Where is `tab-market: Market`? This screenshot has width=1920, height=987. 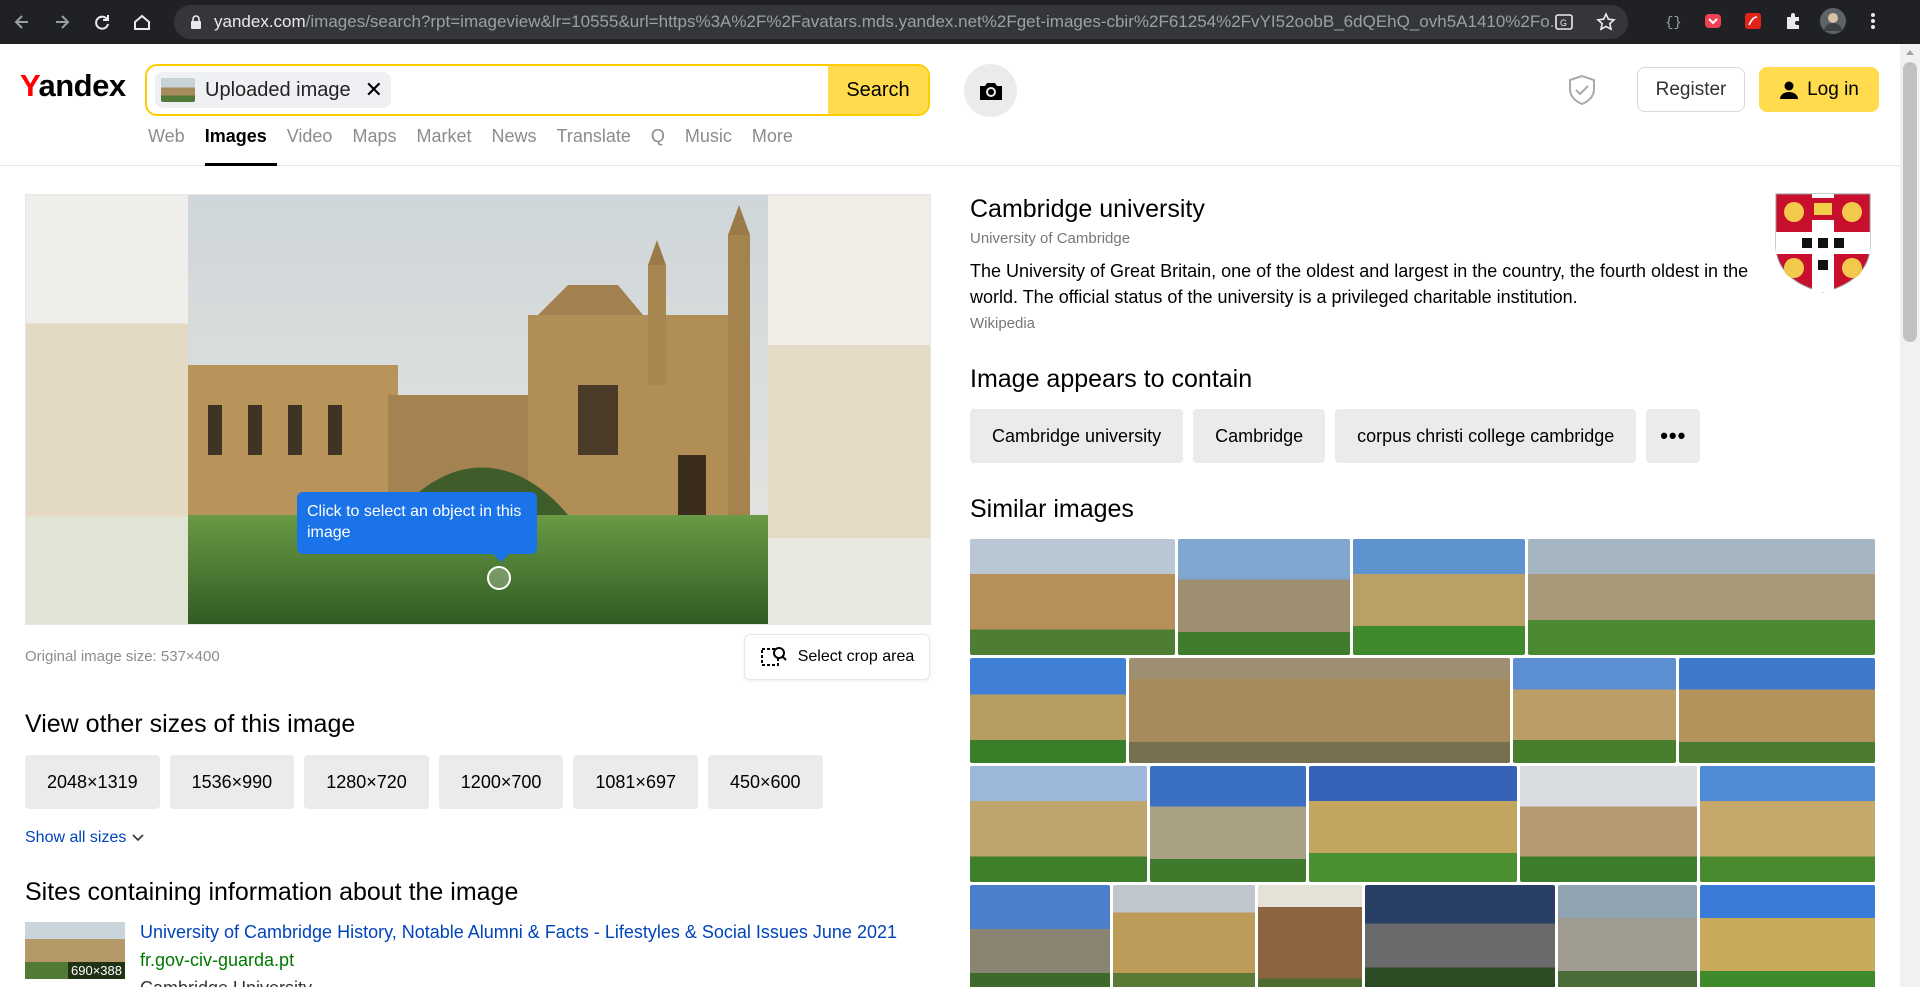 tab-market: Market is located at coordinates (448, 146).